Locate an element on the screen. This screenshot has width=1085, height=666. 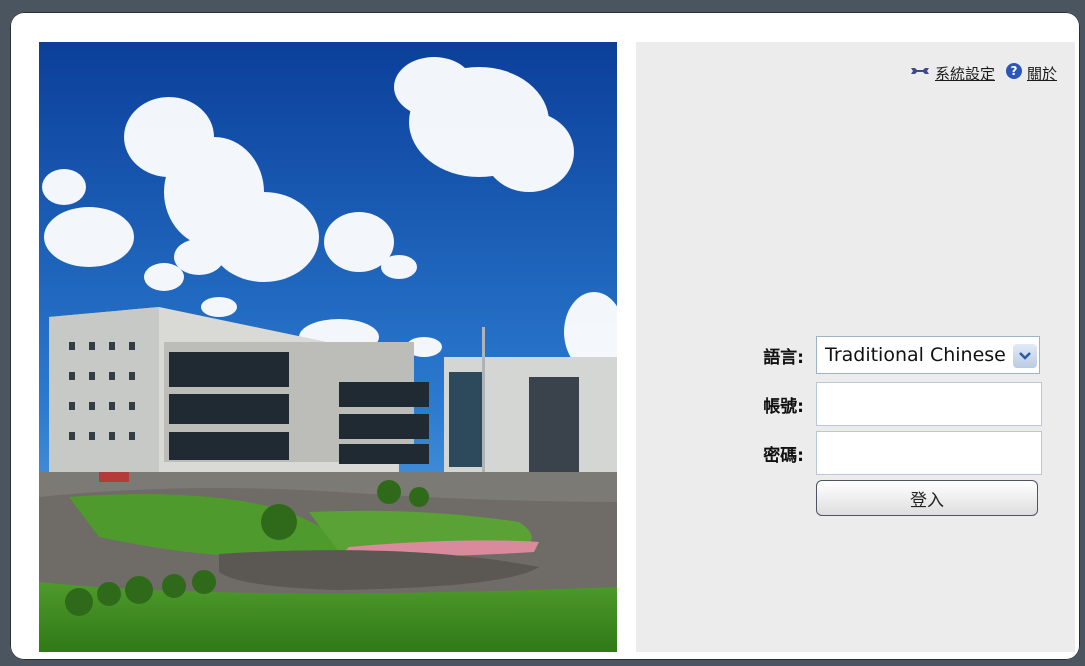
account-input is located at coordinates (929, 404).